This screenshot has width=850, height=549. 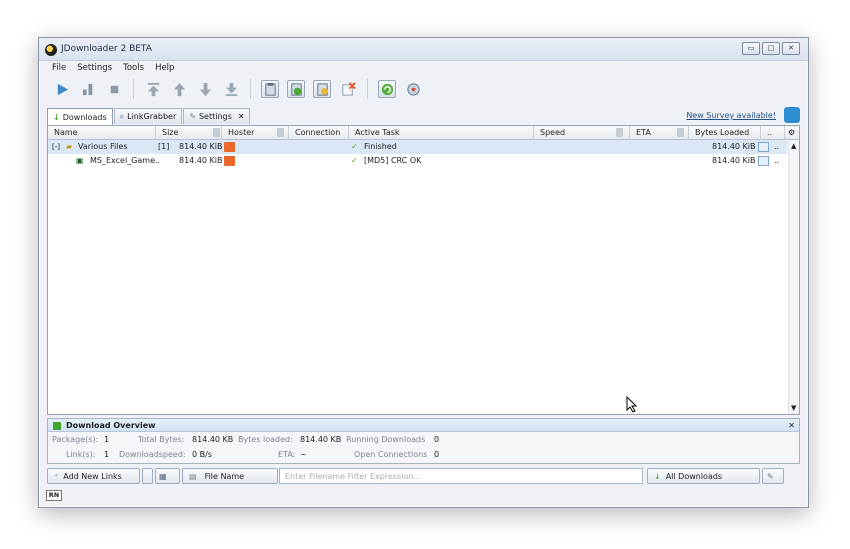 What do you see at coordinates (793, 408) in the screenshot?
I see `scroll-down-icon: ▼` at bounding box center [793, 408].